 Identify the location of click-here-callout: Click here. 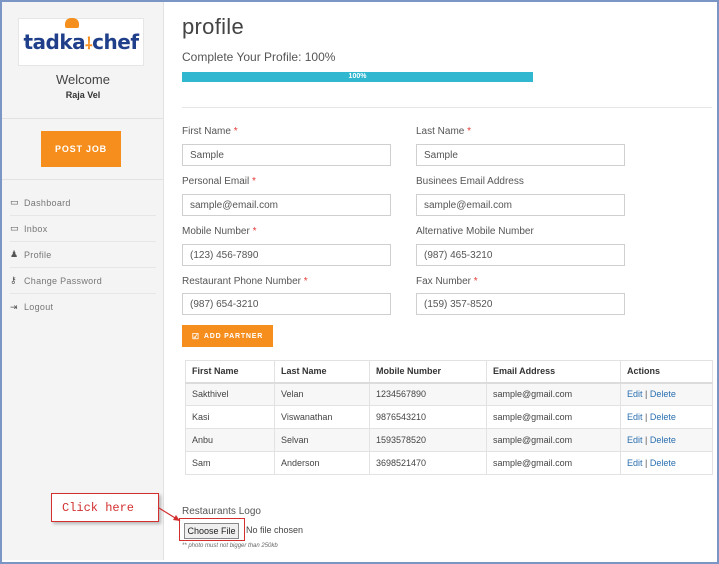
(105, 507).